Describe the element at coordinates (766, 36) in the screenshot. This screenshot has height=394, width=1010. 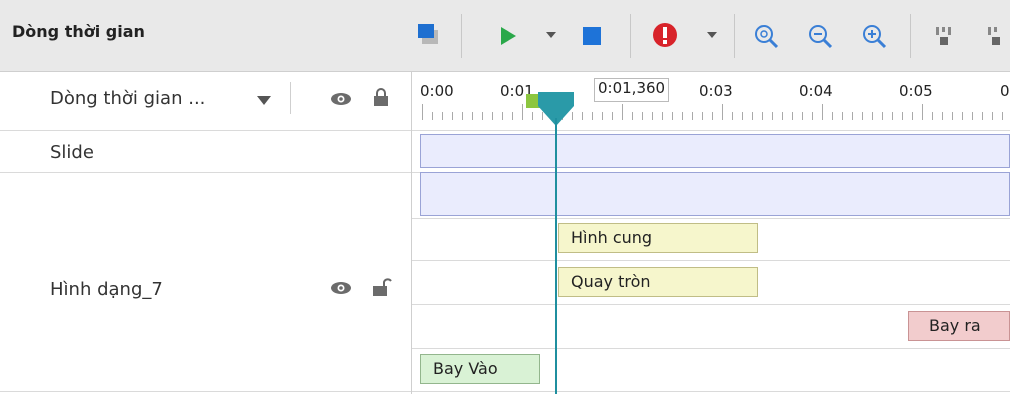
I see `zoom-fit-icon` at that location.